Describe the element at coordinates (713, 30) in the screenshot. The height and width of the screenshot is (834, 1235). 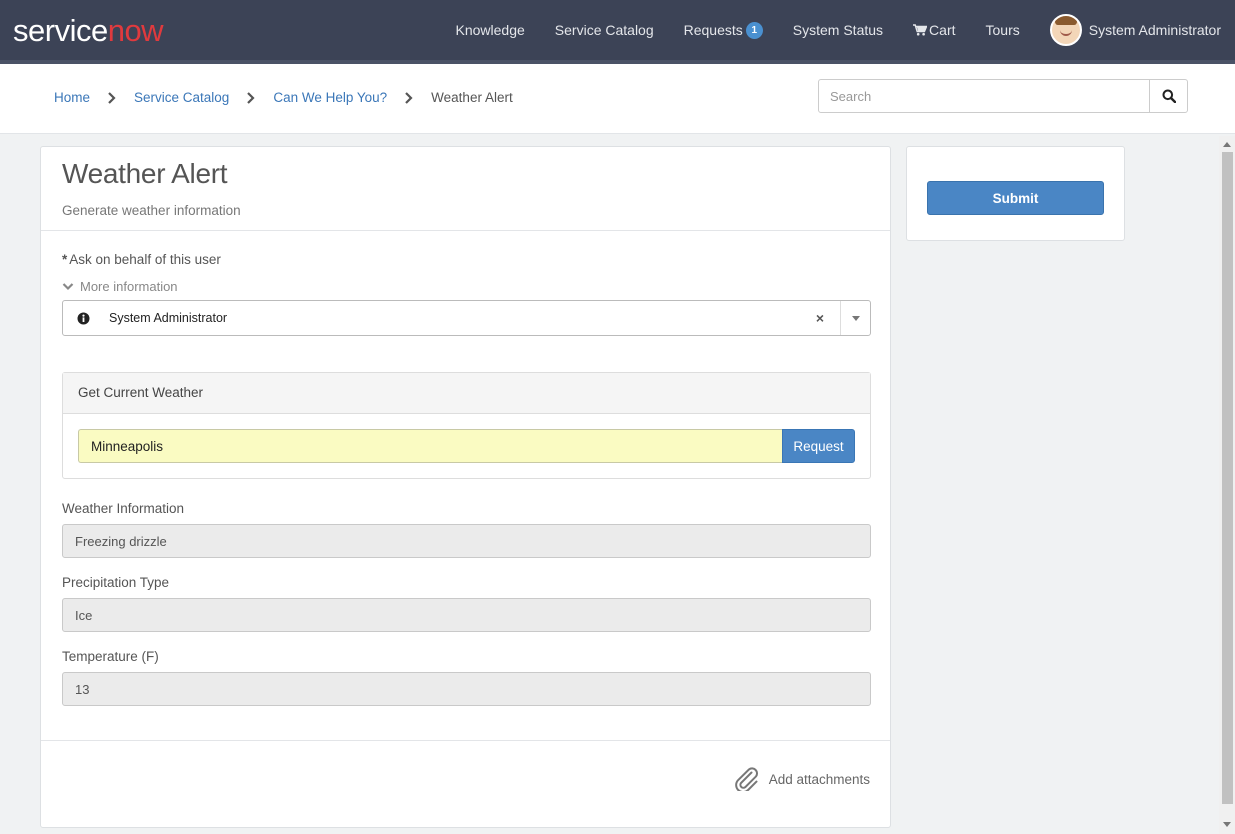
I see `nav-requests-label: Requests` at that location.